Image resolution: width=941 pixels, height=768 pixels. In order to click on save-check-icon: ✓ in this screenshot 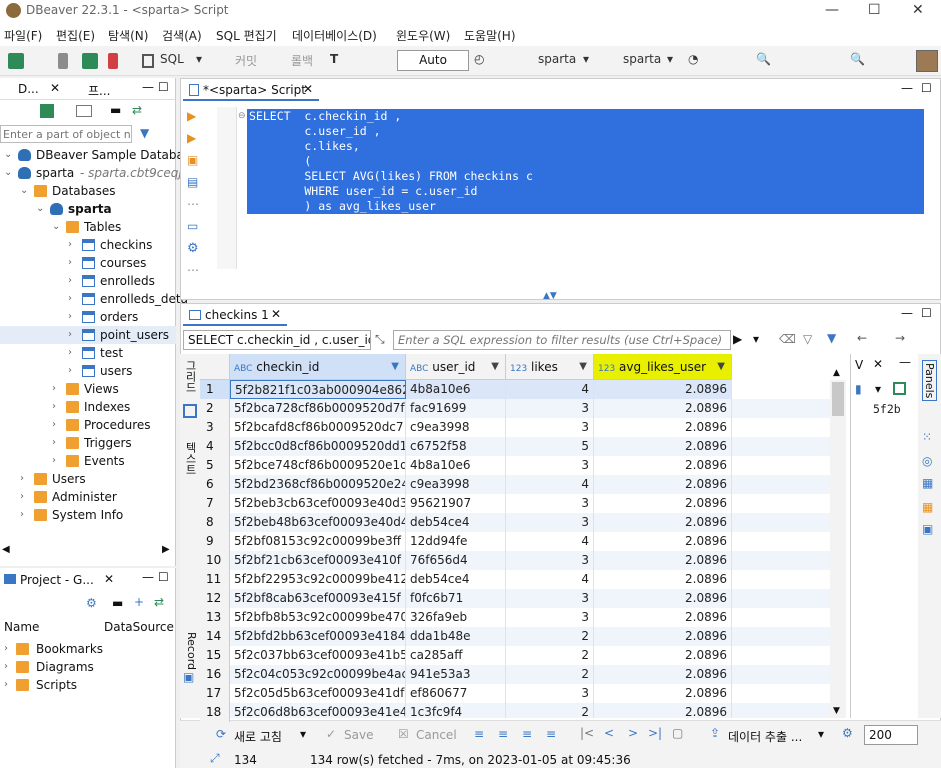, I will do `click(331, 734)`.